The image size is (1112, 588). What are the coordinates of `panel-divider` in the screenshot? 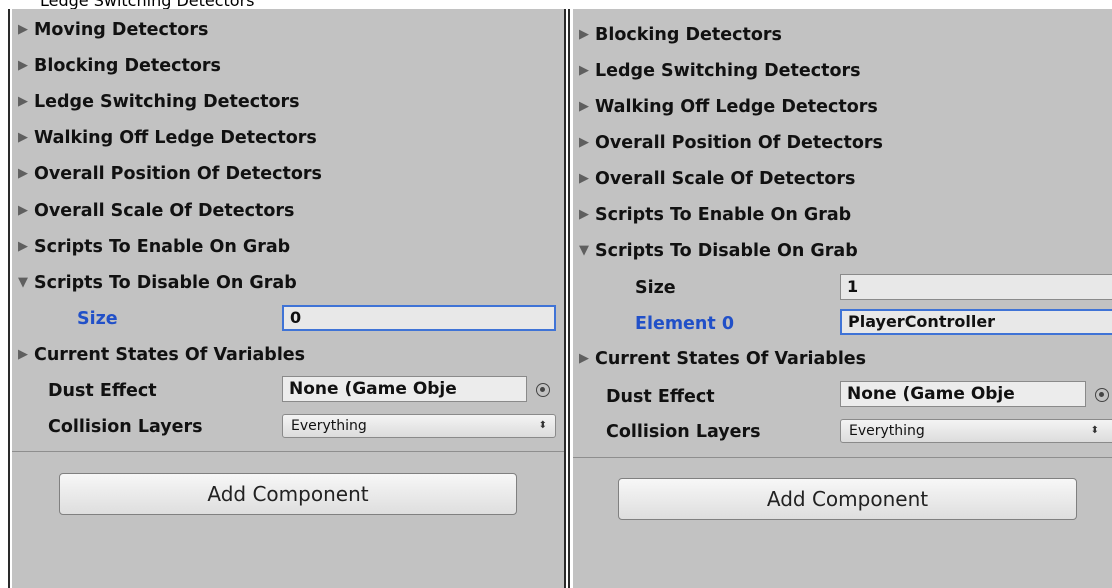 It's located at (565, 298).